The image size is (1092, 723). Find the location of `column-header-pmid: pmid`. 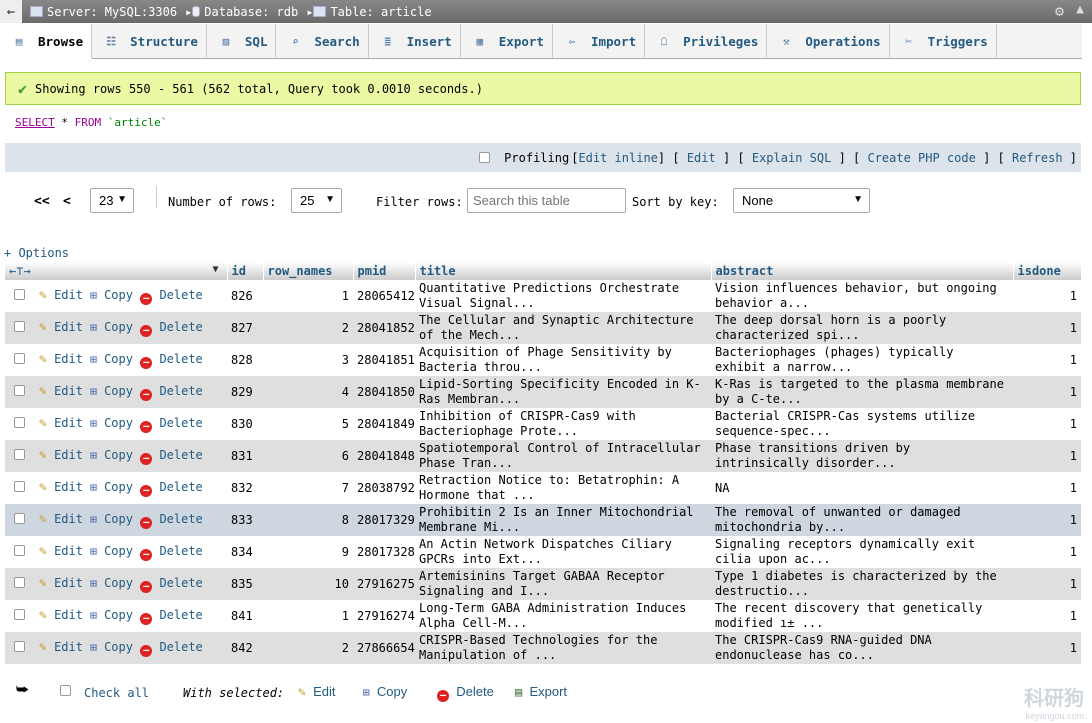

column-header-pmid: pmid is located at coordinates (384, 271).